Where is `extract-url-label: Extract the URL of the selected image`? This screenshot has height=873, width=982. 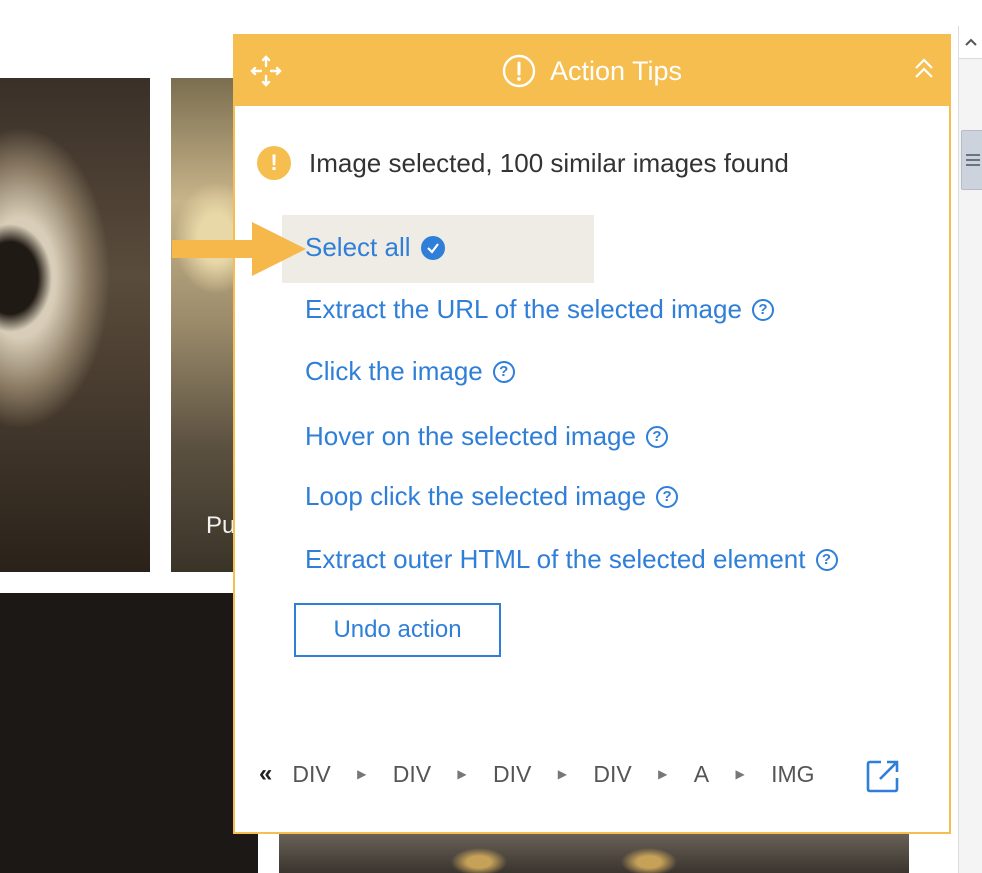
extract-url-label: Extract the URL of the selected image is located at coordinates (523, 309).